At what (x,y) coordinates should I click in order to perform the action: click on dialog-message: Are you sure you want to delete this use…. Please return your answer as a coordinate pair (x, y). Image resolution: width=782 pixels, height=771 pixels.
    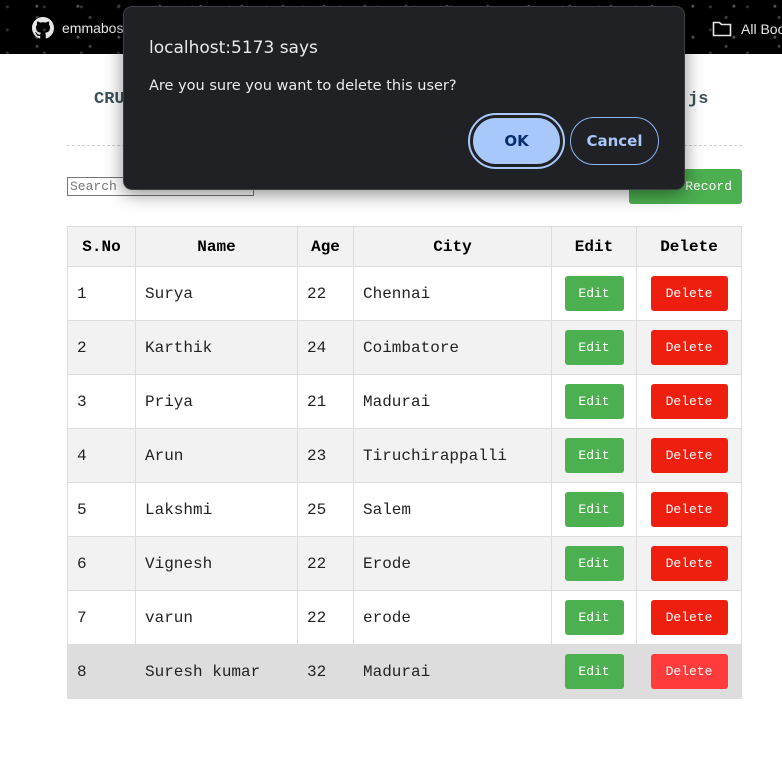
    Looking at the image, I should click on (303, 86).